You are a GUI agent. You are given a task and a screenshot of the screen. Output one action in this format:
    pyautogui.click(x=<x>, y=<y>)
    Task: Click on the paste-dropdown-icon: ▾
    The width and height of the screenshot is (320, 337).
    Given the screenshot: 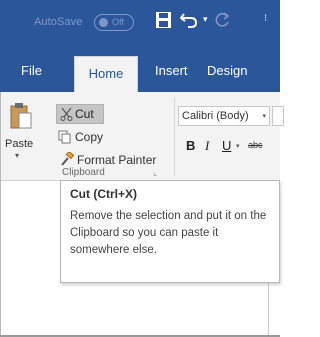 What is the action you would take?
    pyautogui.click(x=17, y=155)
    